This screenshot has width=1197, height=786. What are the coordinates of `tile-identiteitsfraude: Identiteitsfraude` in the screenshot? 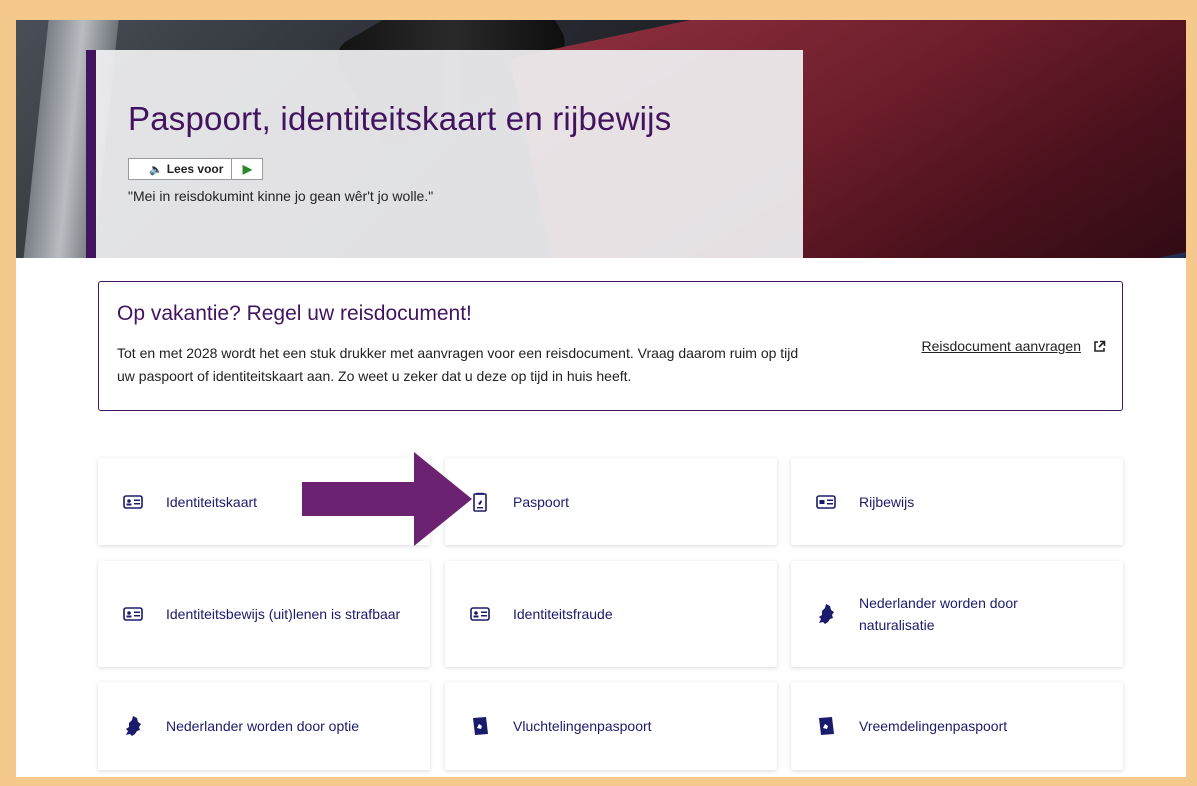 It's located at (611, 614).